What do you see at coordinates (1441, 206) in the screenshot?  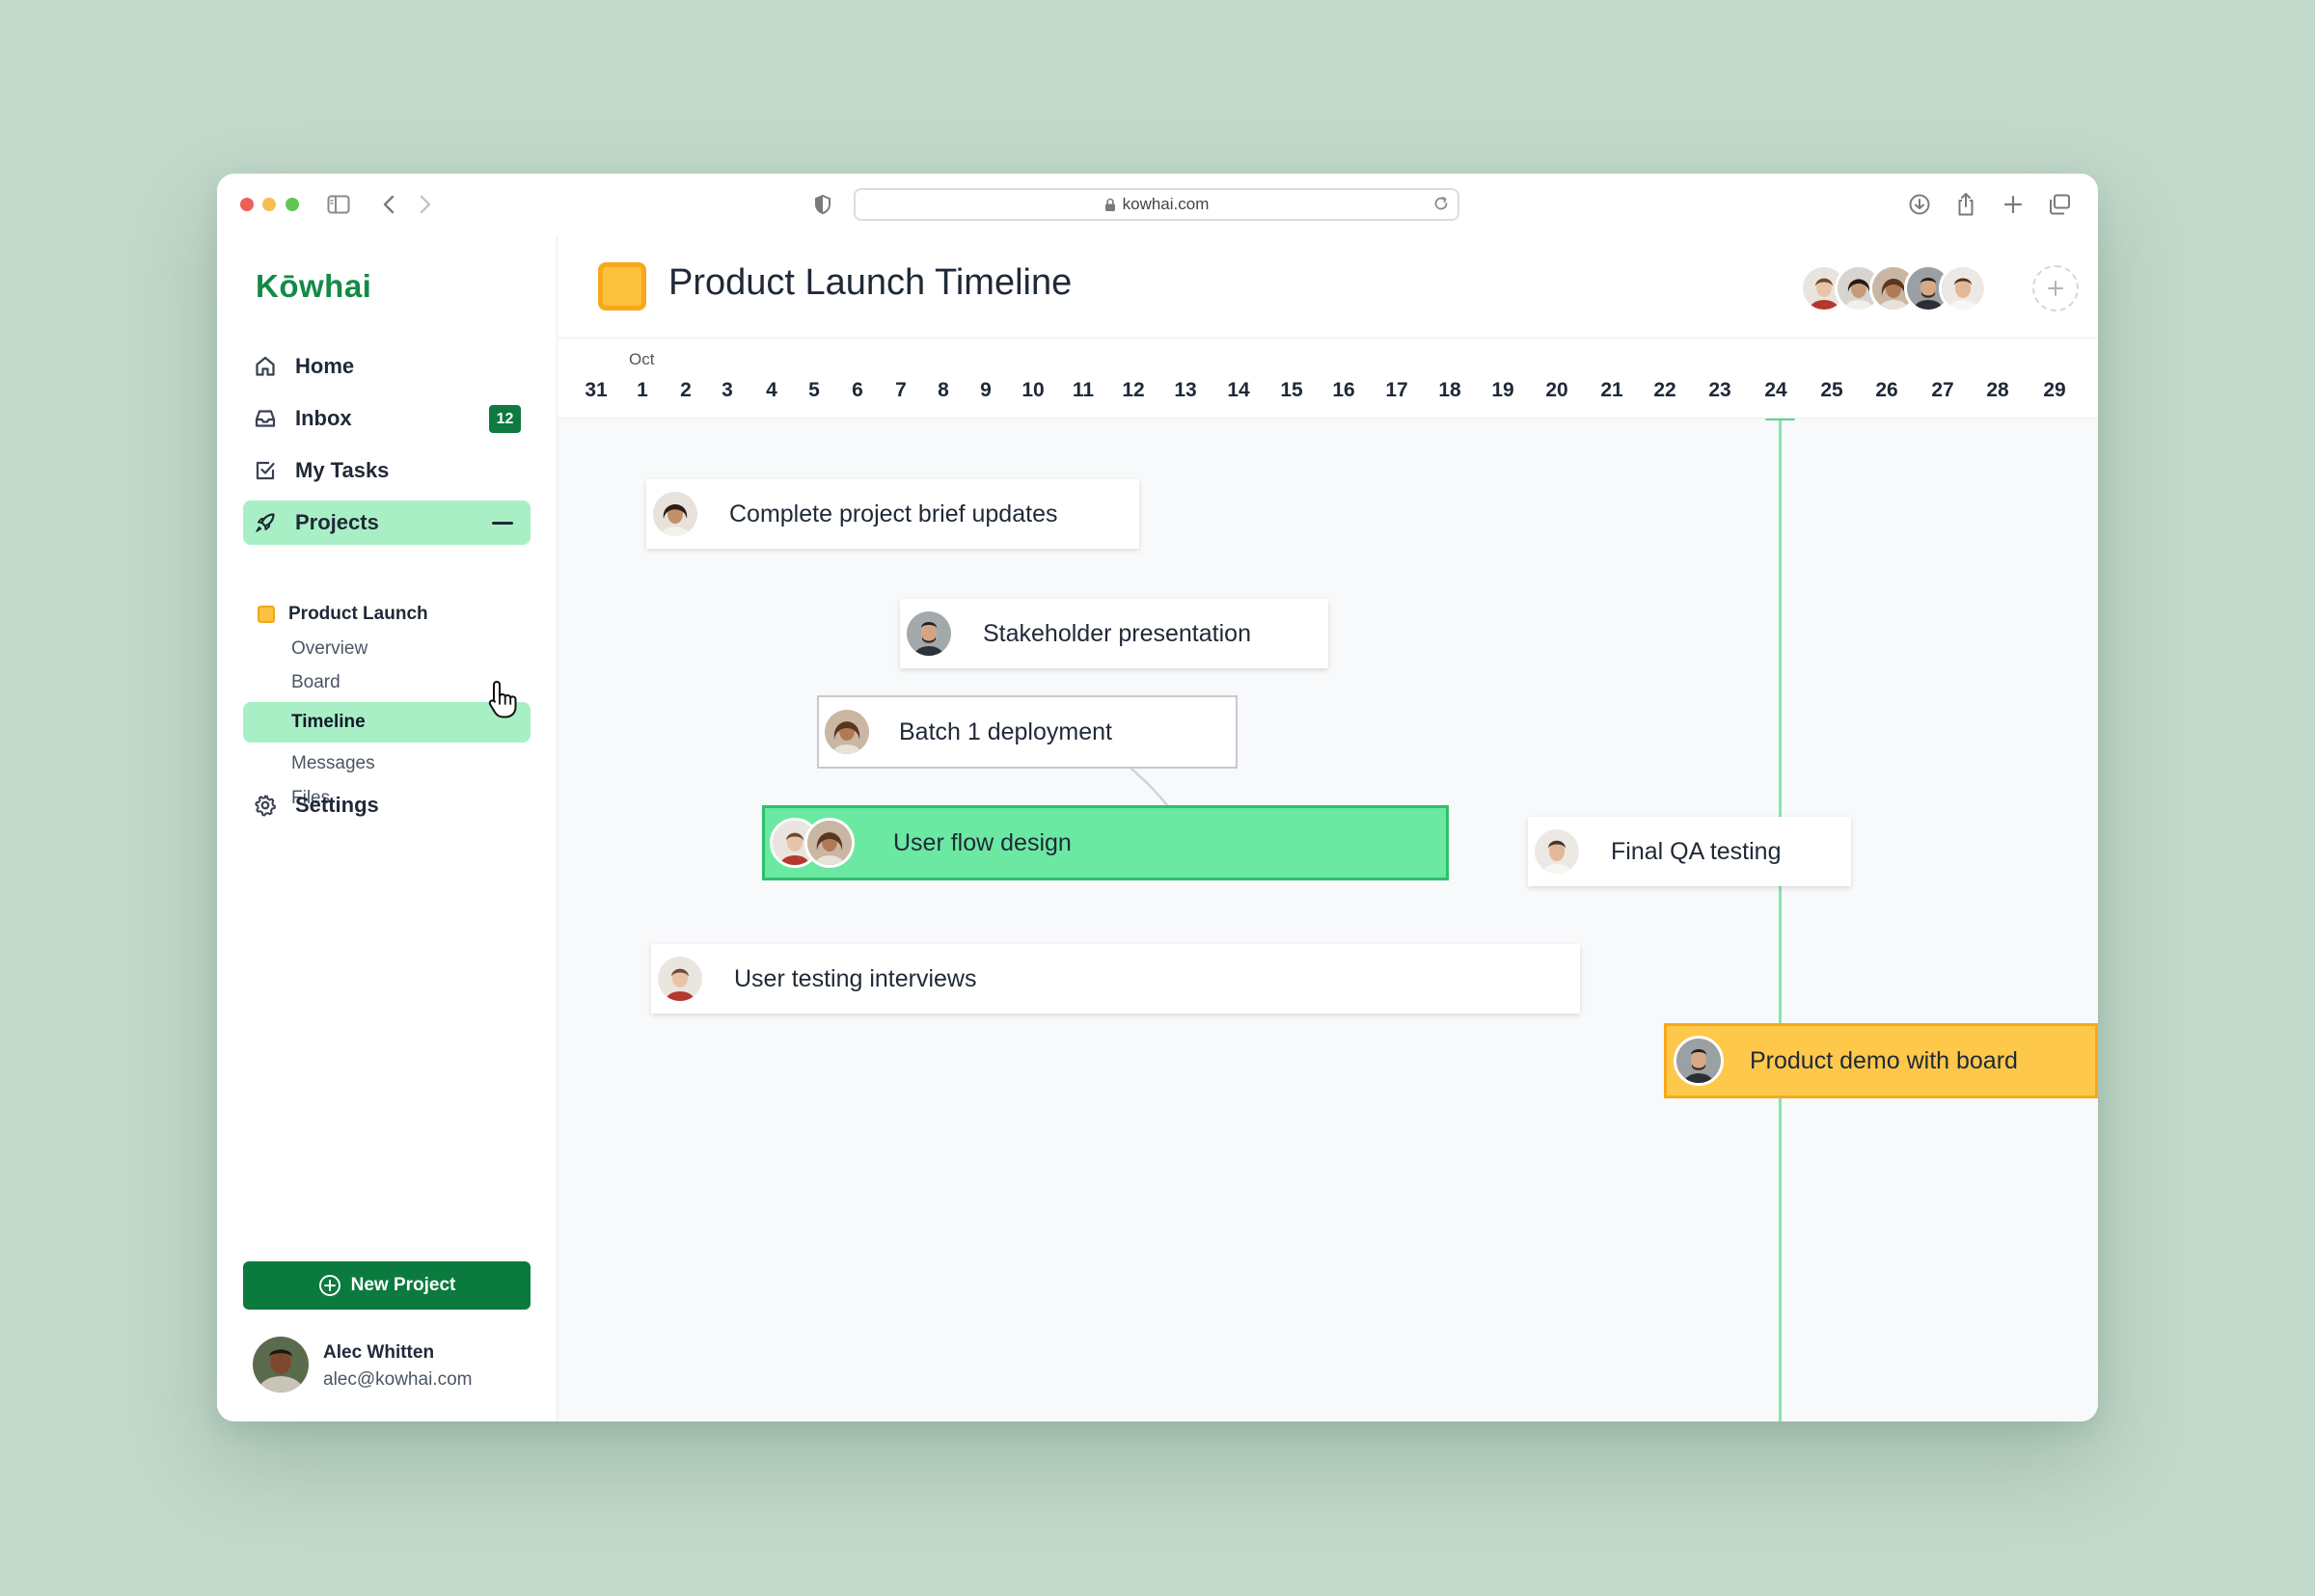 I see `reload-icon` at bounding box center [1441, 206].